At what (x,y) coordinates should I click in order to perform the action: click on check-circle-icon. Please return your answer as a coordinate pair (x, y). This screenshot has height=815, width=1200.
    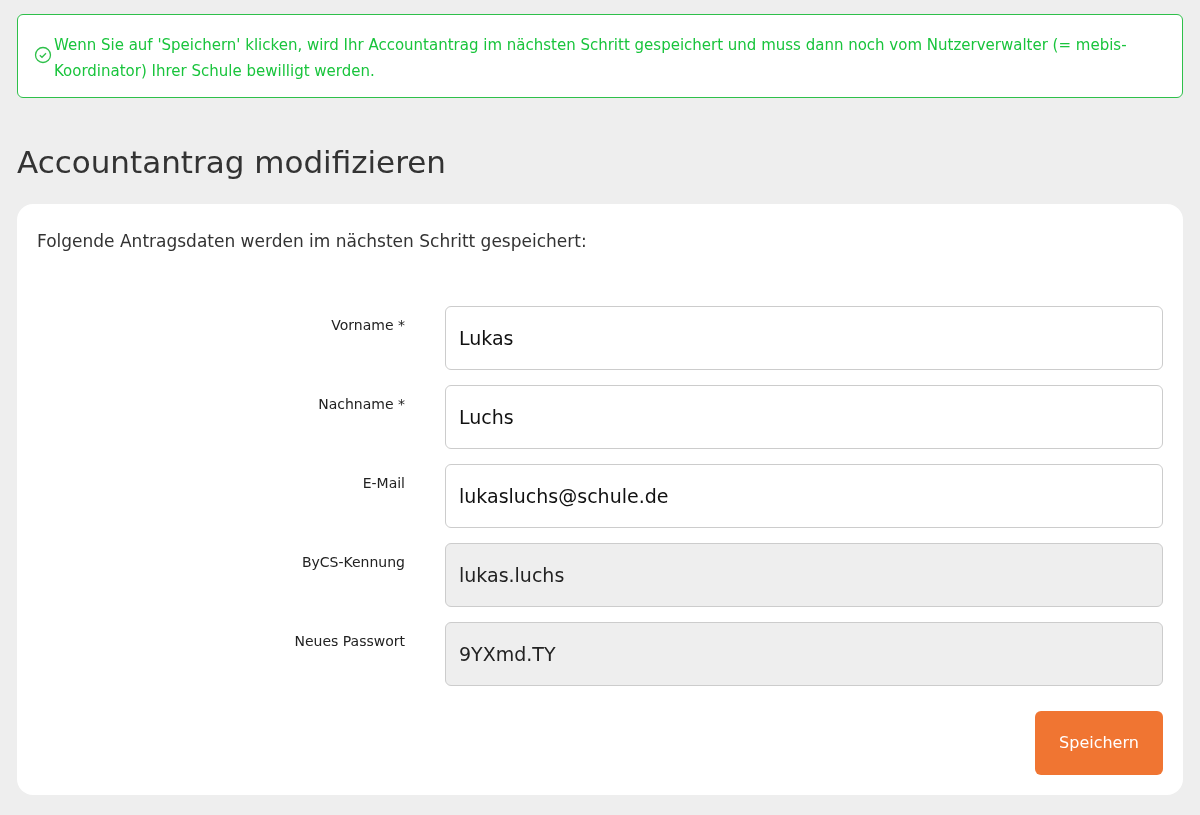
    Looking at the image, I should click on (43, 55).